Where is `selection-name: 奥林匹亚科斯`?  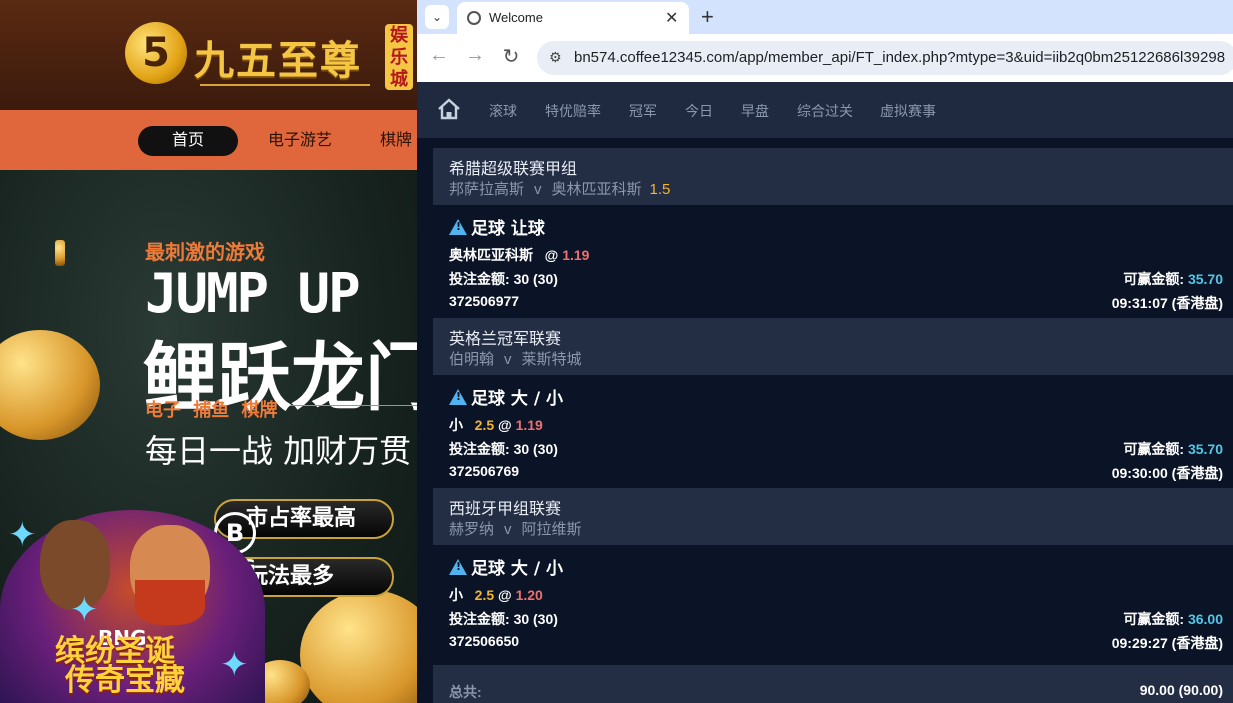
selection-name: 奥林匹亚科斯 is located at coordinates (491, 255).